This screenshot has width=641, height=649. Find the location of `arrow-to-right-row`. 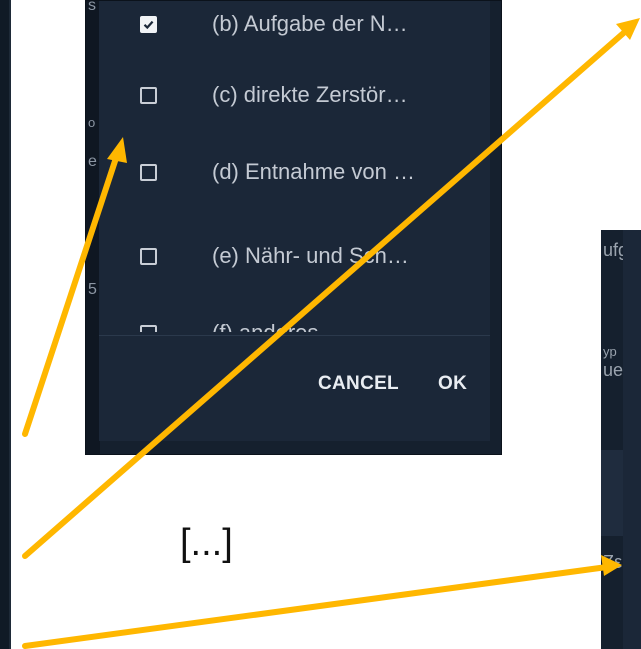

arrow-to-right-row is located at coordinates (316, 606).